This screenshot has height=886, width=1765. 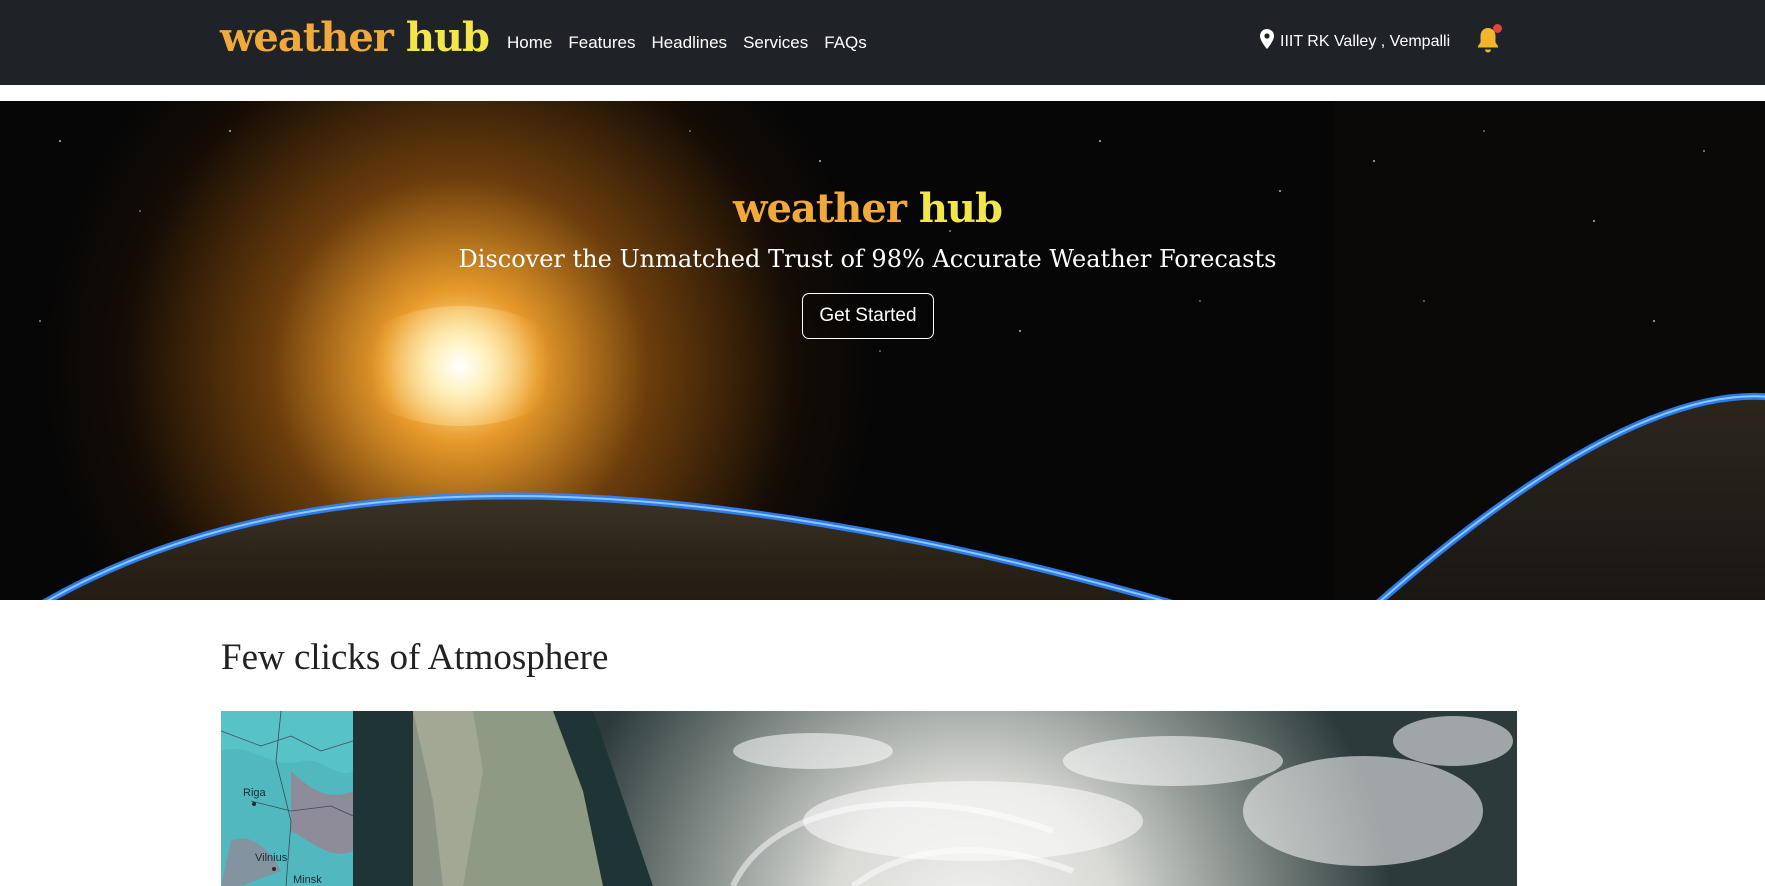 I want to click on map-label-riga: Riga, so click(x=254, y=793).